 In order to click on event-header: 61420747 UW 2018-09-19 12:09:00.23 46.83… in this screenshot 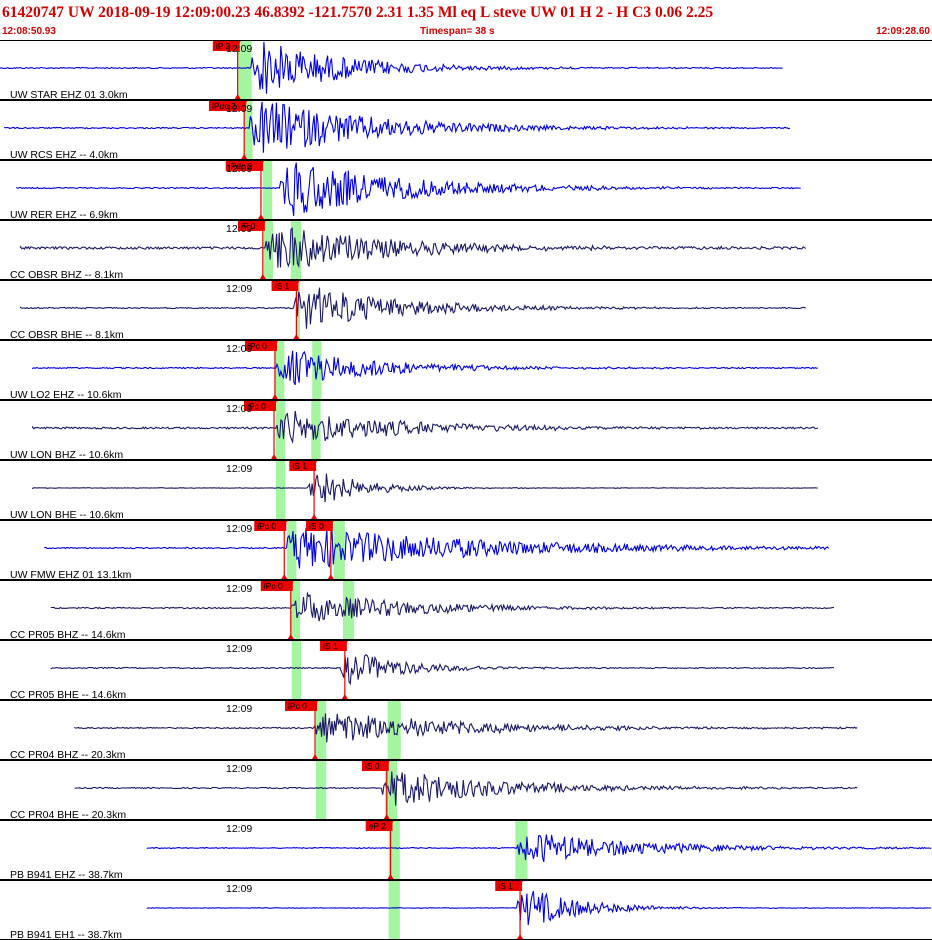, I will do `click(466, 20)`.